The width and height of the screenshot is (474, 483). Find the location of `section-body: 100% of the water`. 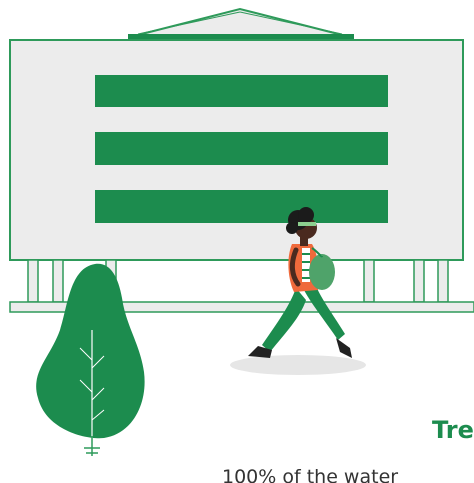

section-body: 100% of the water is located at coordinates (310, 474).